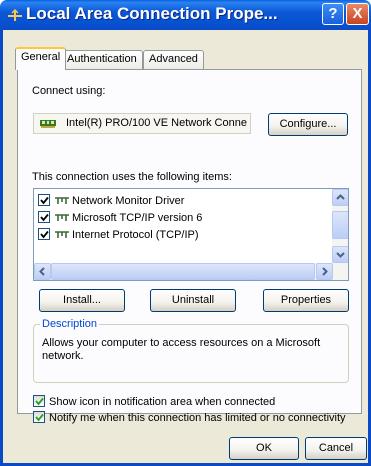 The height and width of the screenshot is (466, 371). I want to click on network-connection-icon, so click(15, 14).